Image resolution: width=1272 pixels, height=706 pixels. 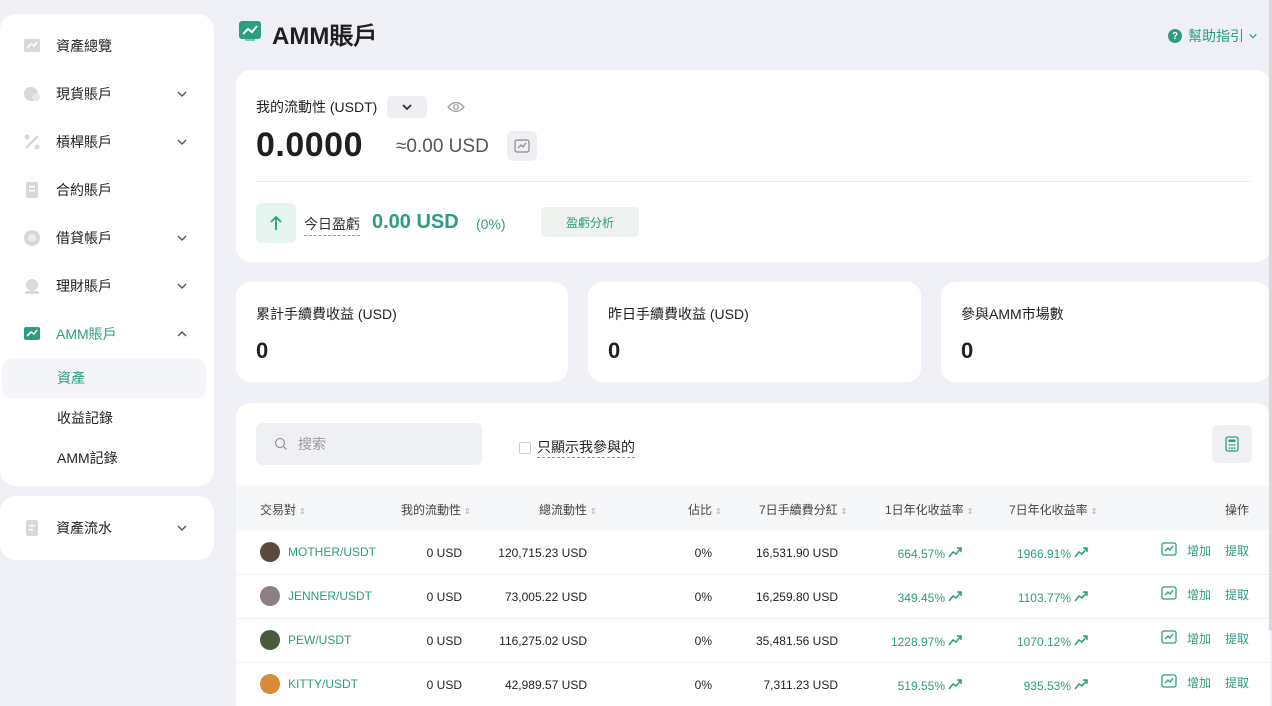 I want to click on column-header-my-liquidity: 我的流動性 ⇕, so click(x=436, y=509).